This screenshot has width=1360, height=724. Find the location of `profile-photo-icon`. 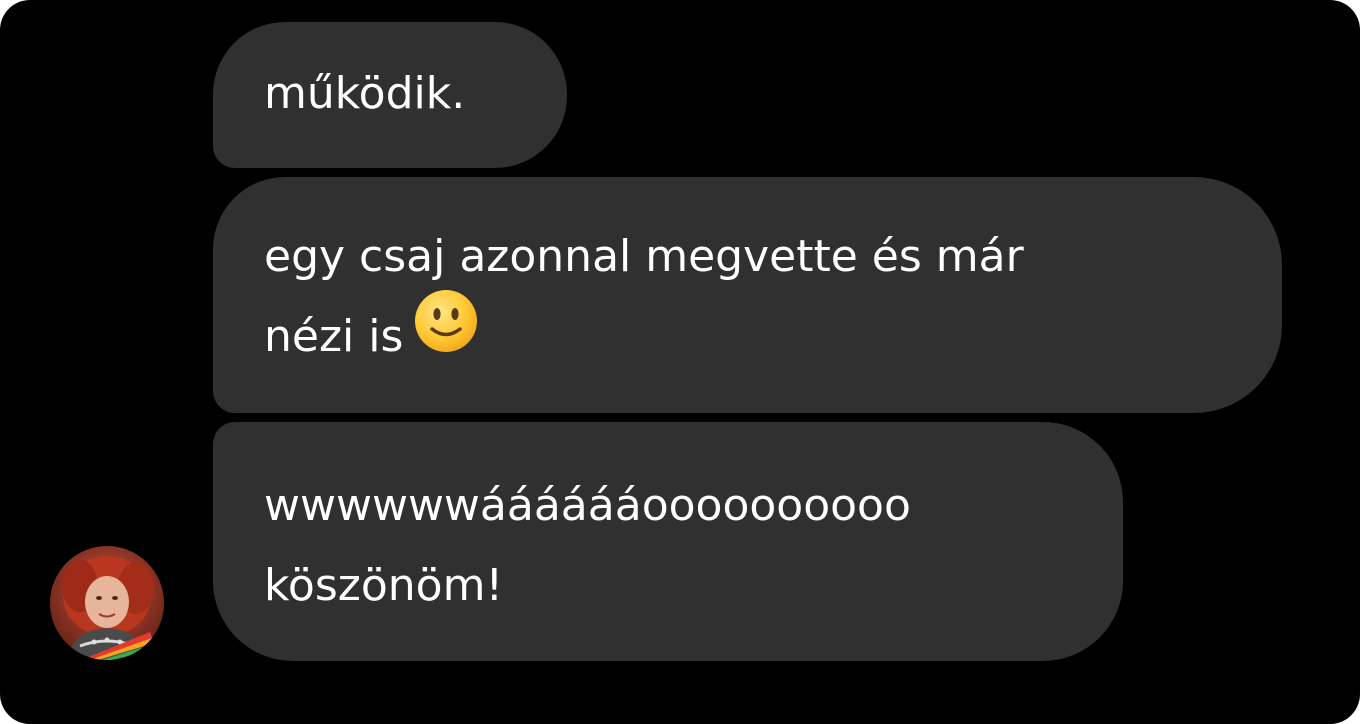

profile-photo-icon is located at coordinates (107, 603).